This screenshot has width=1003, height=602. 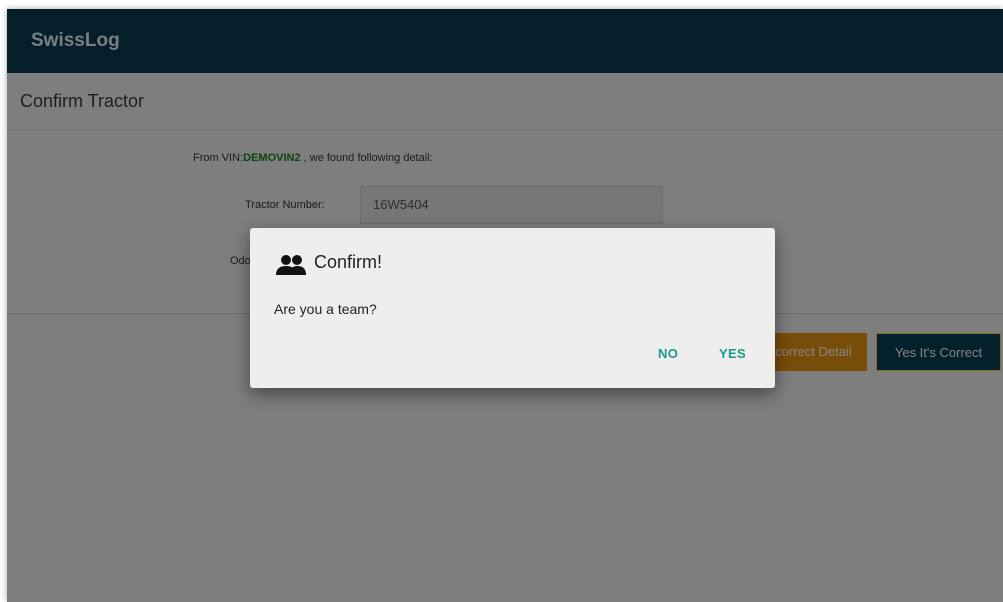 I want to click on confirm-dialog: Confirm! Are you a team? NO YES, so click(x=512, y=308).